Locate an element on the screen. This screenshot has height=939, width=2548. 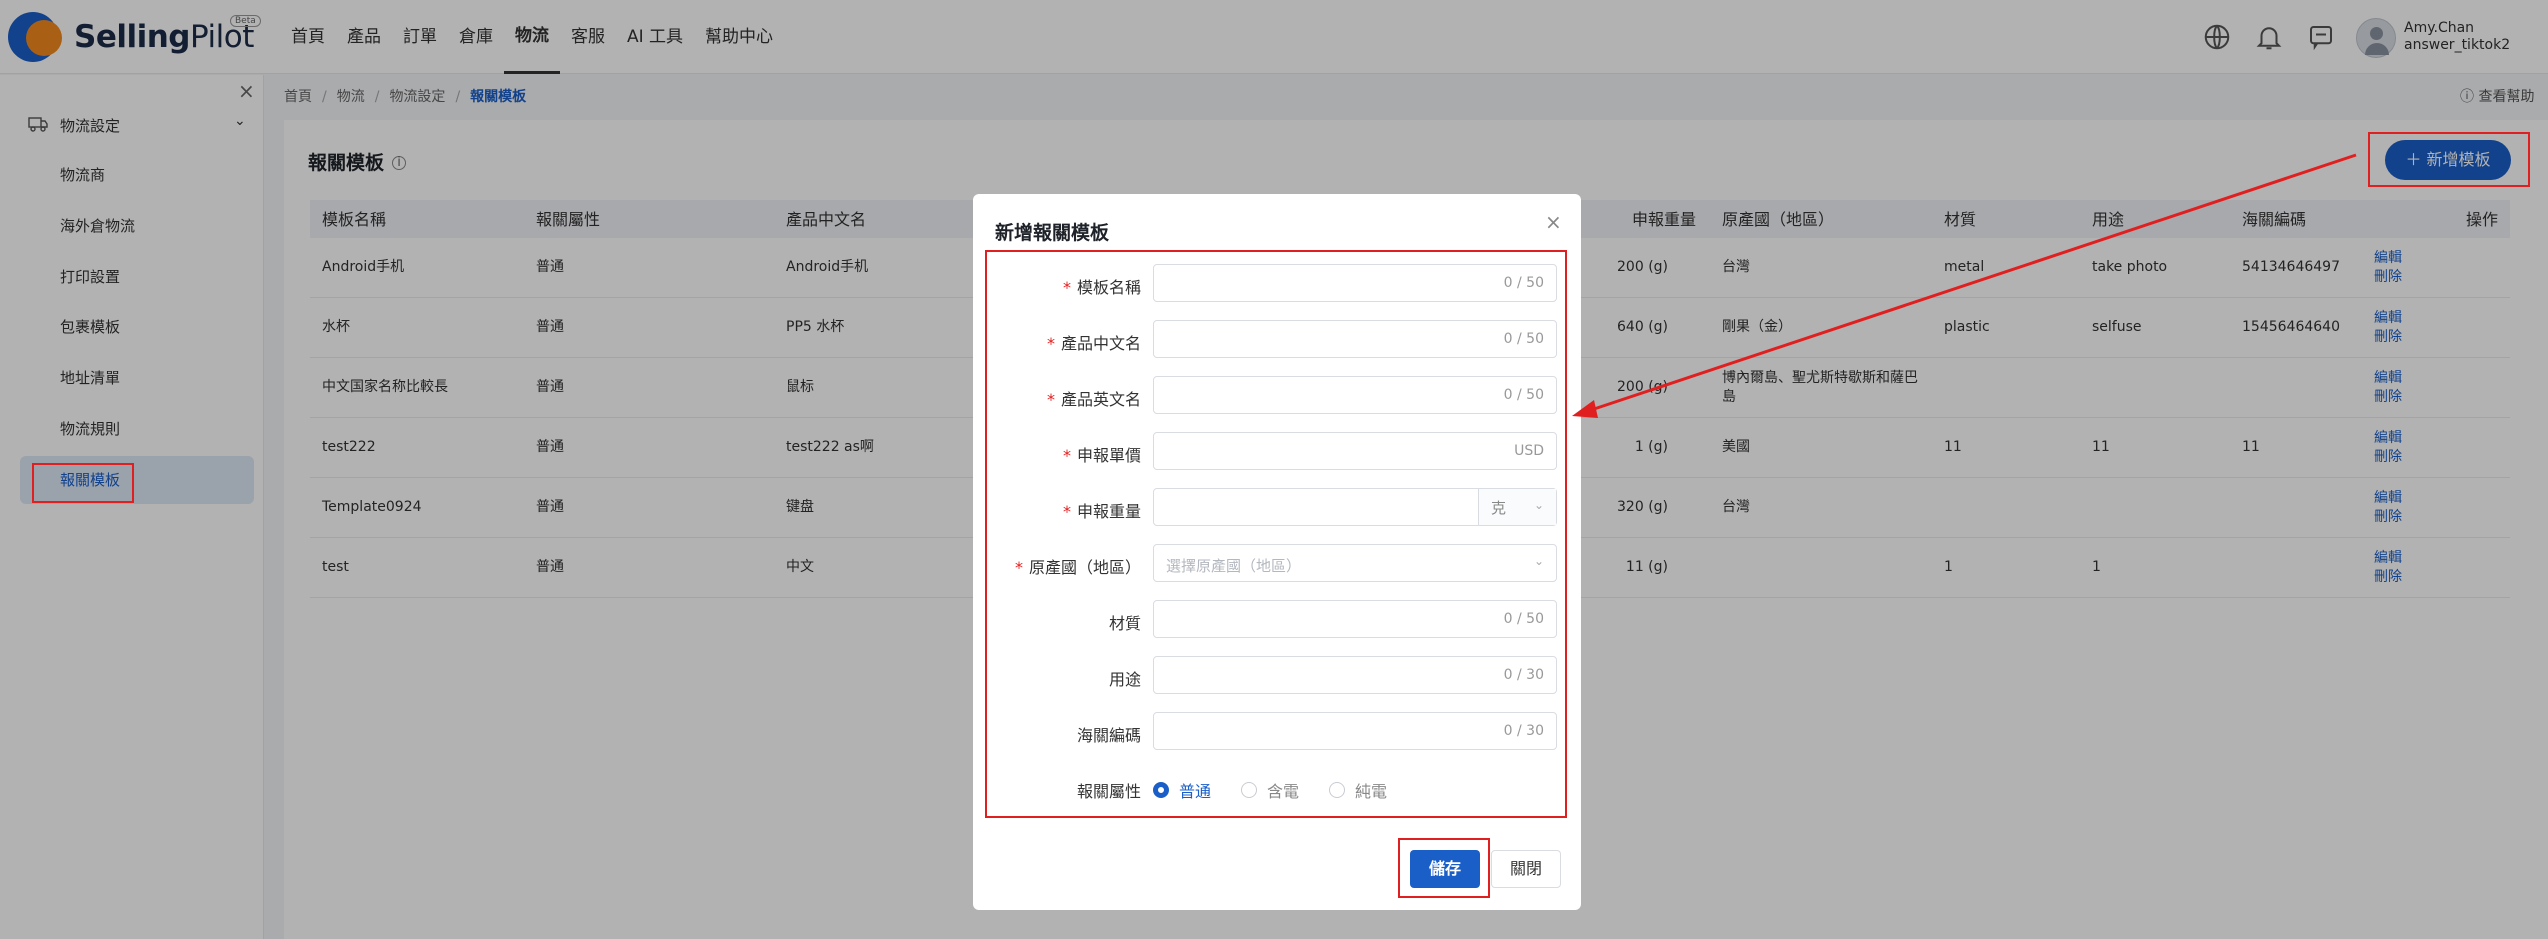
field-origin: * 原產國（地區） 選擇原產國（地區） ⌄ is located at coordinates (1277, 564).